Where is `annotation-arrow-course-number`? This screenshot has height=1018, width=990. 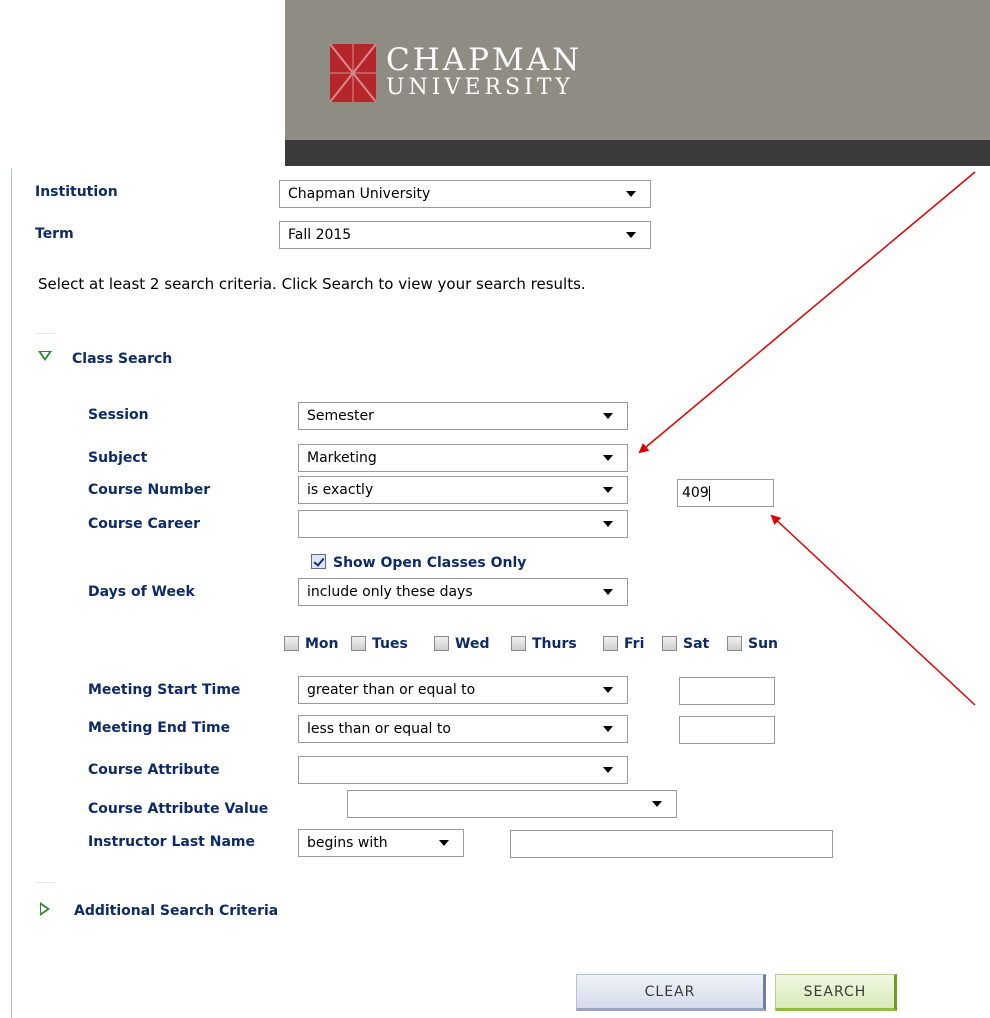 annotation-arrow-course-number is located at coordinates (873, 610).